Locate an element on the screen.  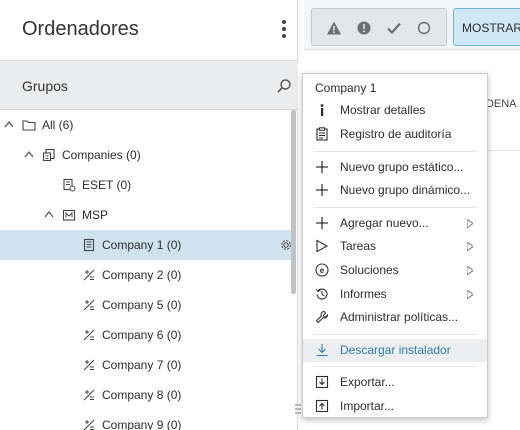
menu-item-audit-log: Registro de auditoría is located at coordinates (395, 134).